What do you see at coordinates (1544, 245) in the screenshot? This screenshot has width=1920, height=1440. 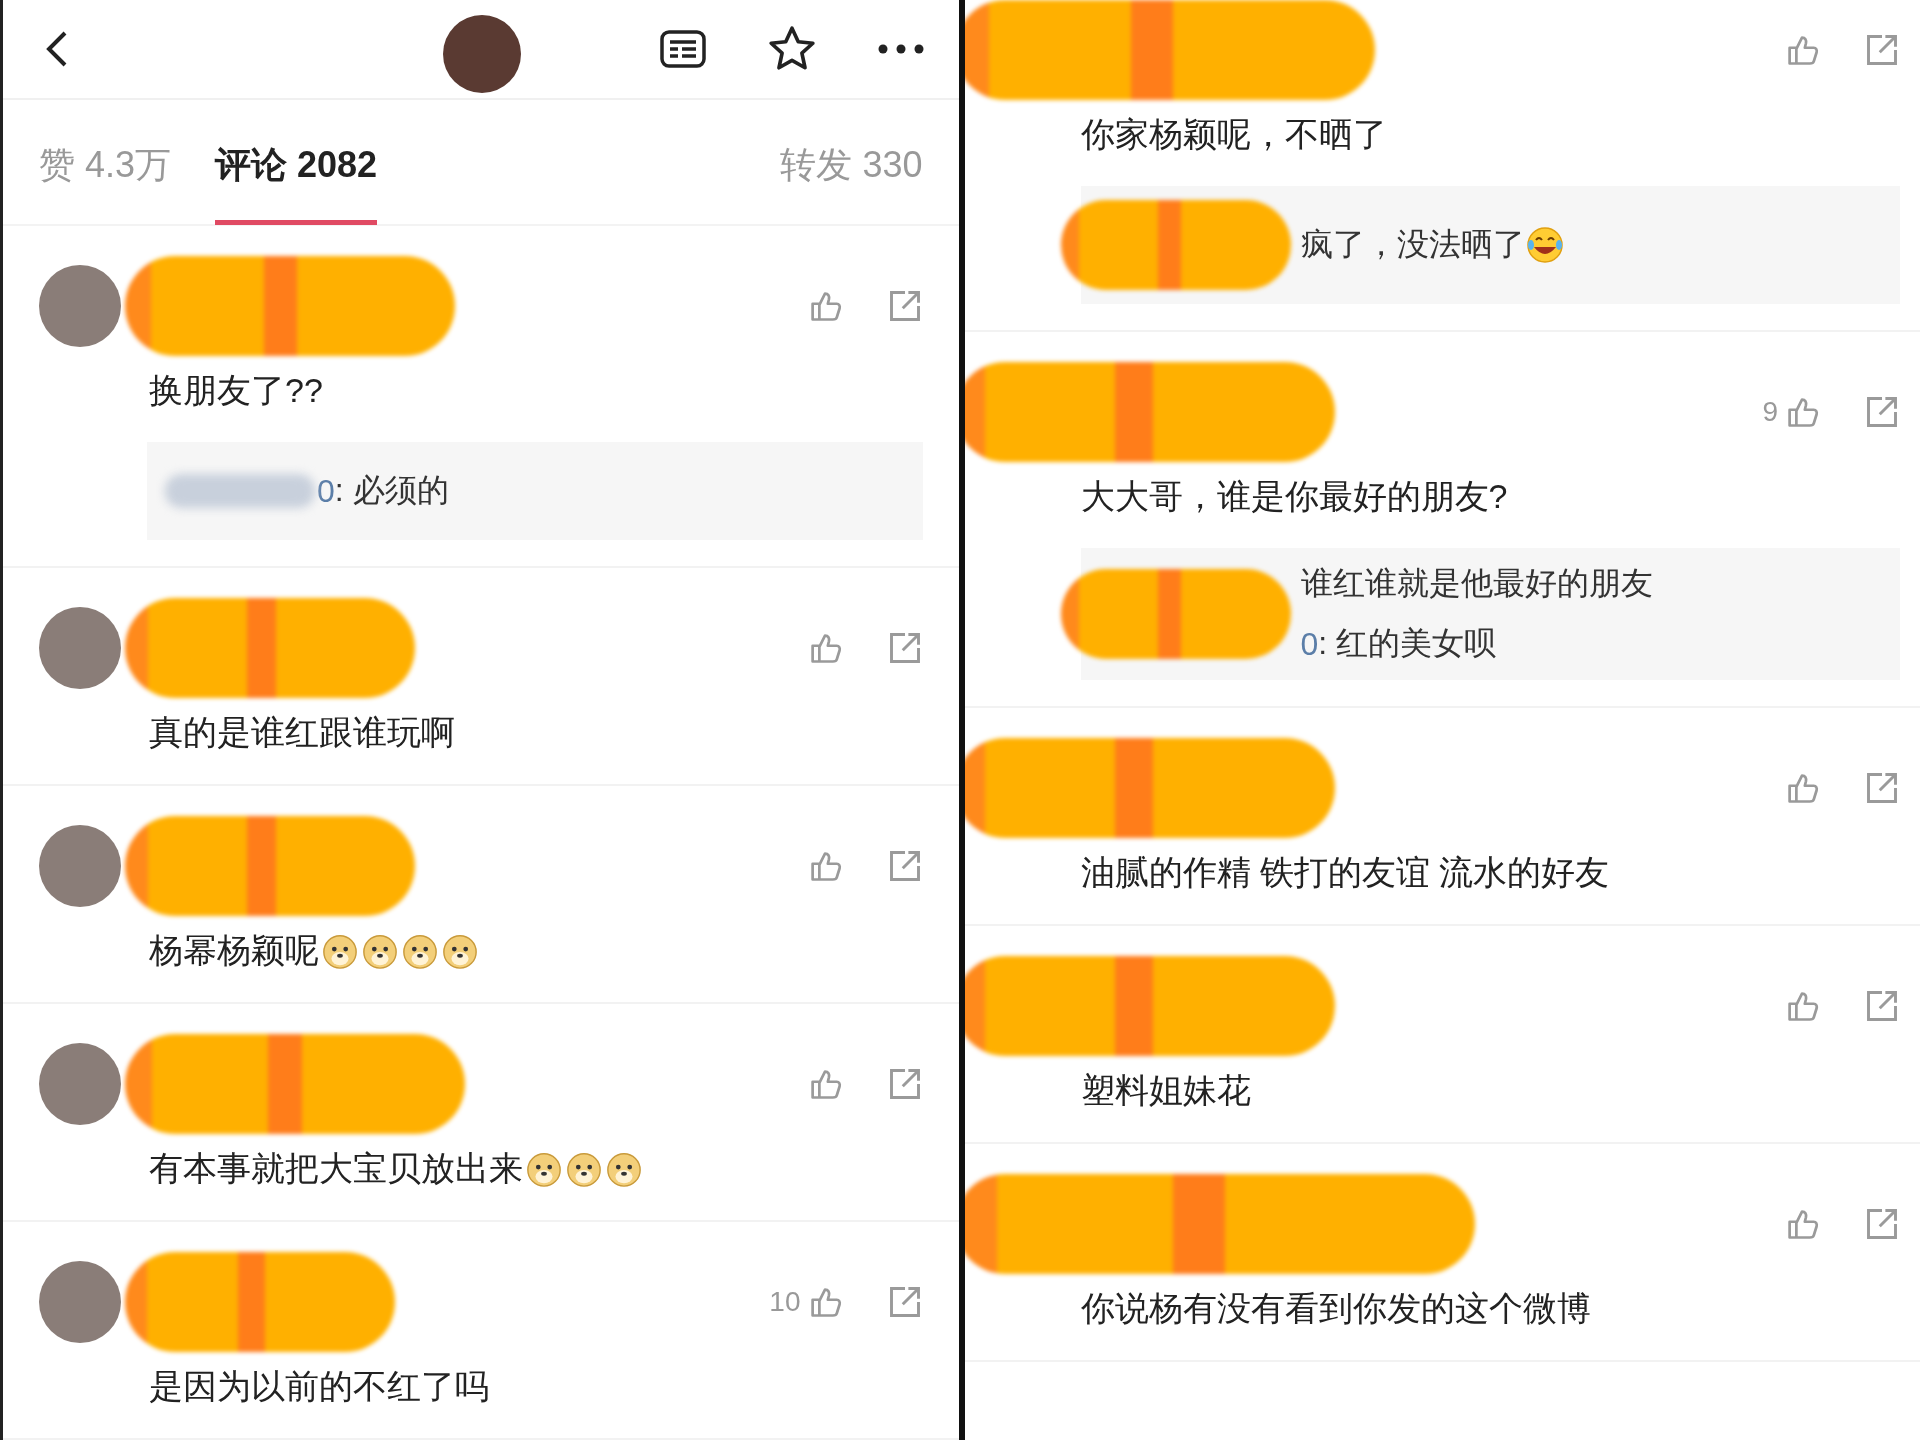 I see `laughing-crying-emoji-icon` at bounding box center [1544, 245].